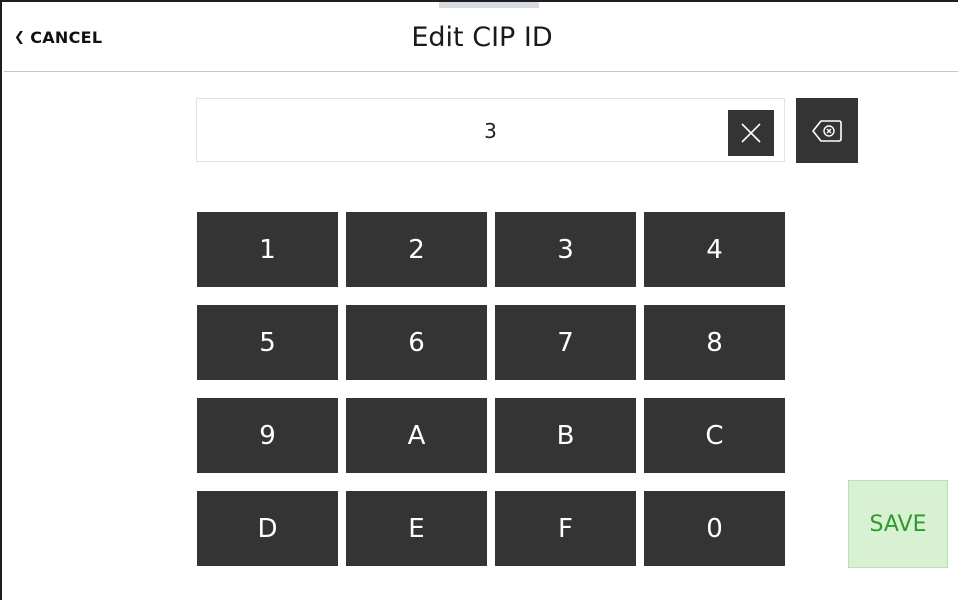  I want to click on key-3: 3, so click(565, 249).